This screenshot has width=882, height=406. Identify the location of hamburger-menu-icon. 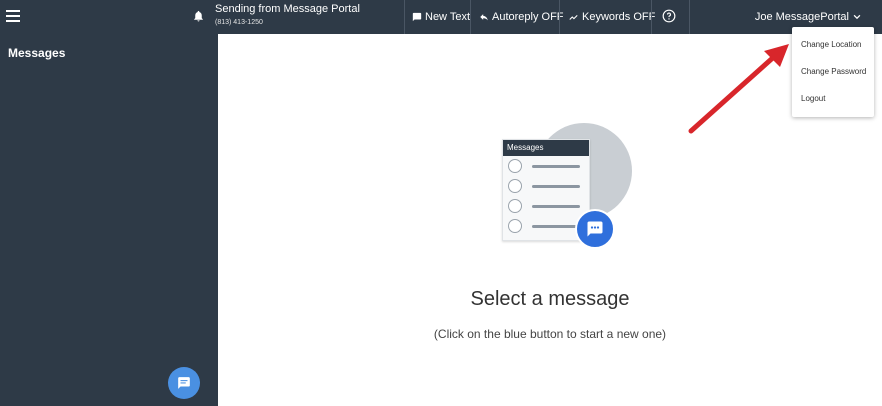
(13, 16).